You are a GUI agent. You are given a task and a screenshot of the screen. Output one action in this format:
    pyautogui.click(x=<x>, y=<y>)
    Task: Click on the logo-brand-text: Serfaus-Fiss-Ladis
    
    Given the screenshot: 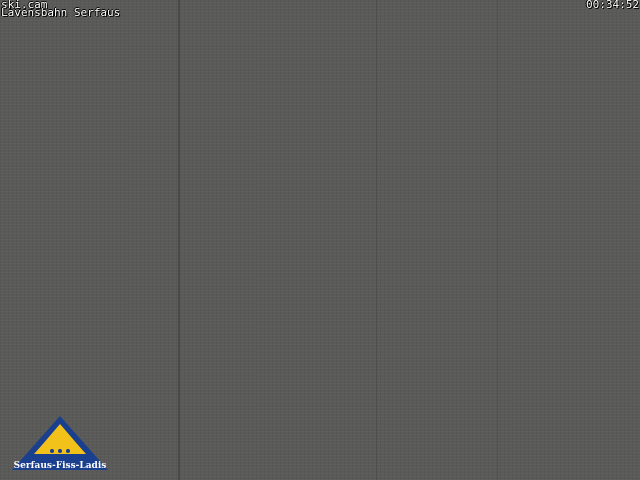 What is the action you would take?
    pyautogui.click(x=60, y=466)
    